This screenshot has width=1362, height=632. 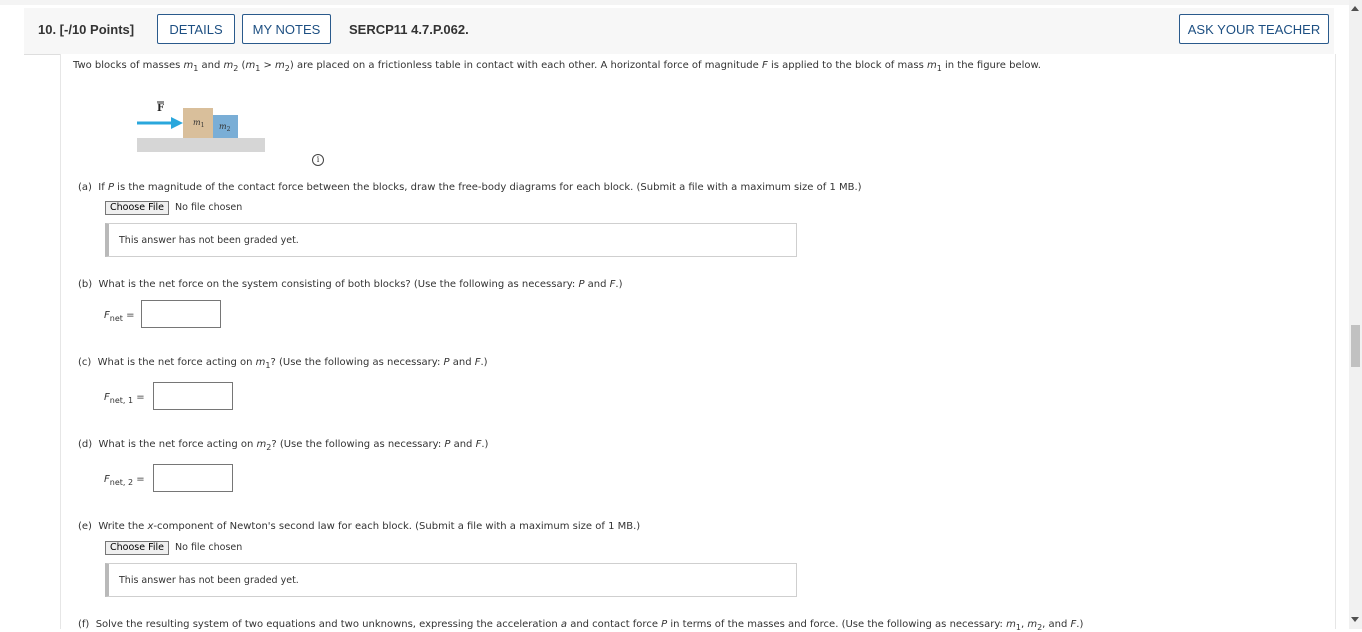 What do you see at coordinates (201, 145) in the screenshot?
I see `table-surface` at bounding box center [201, 145].